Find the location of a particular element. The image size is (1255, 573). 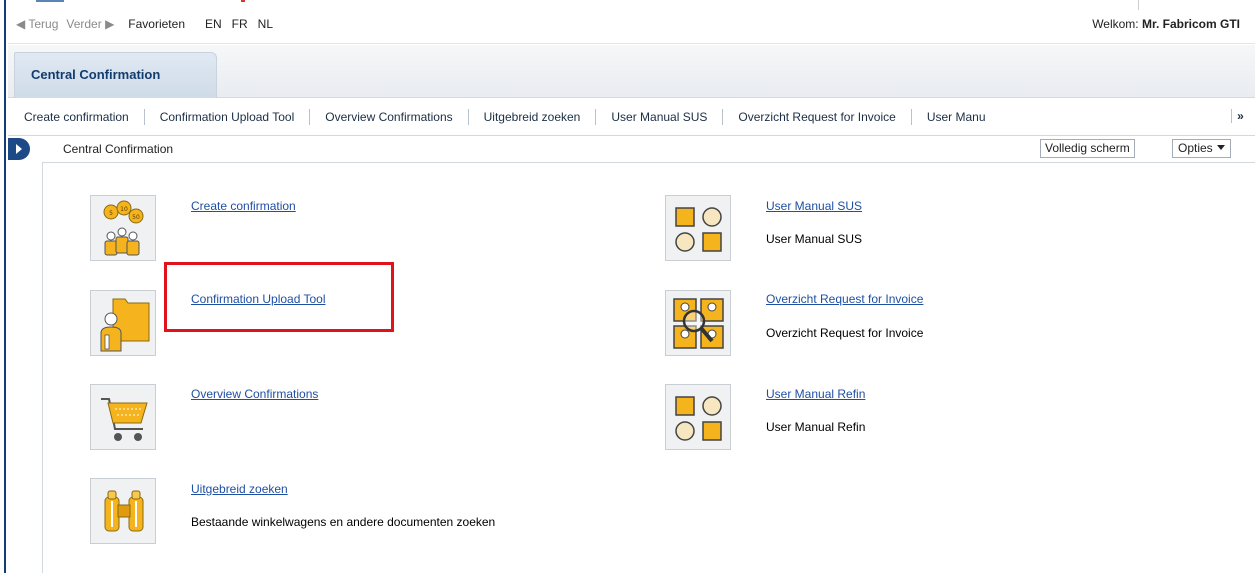

top-accent-dot is located at coordinates (243, 1).